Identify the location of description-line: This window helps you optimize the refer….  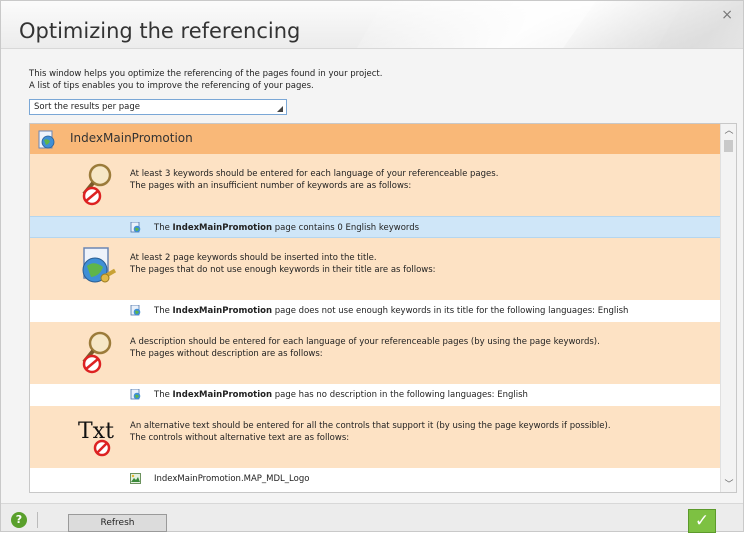
(206, 74).